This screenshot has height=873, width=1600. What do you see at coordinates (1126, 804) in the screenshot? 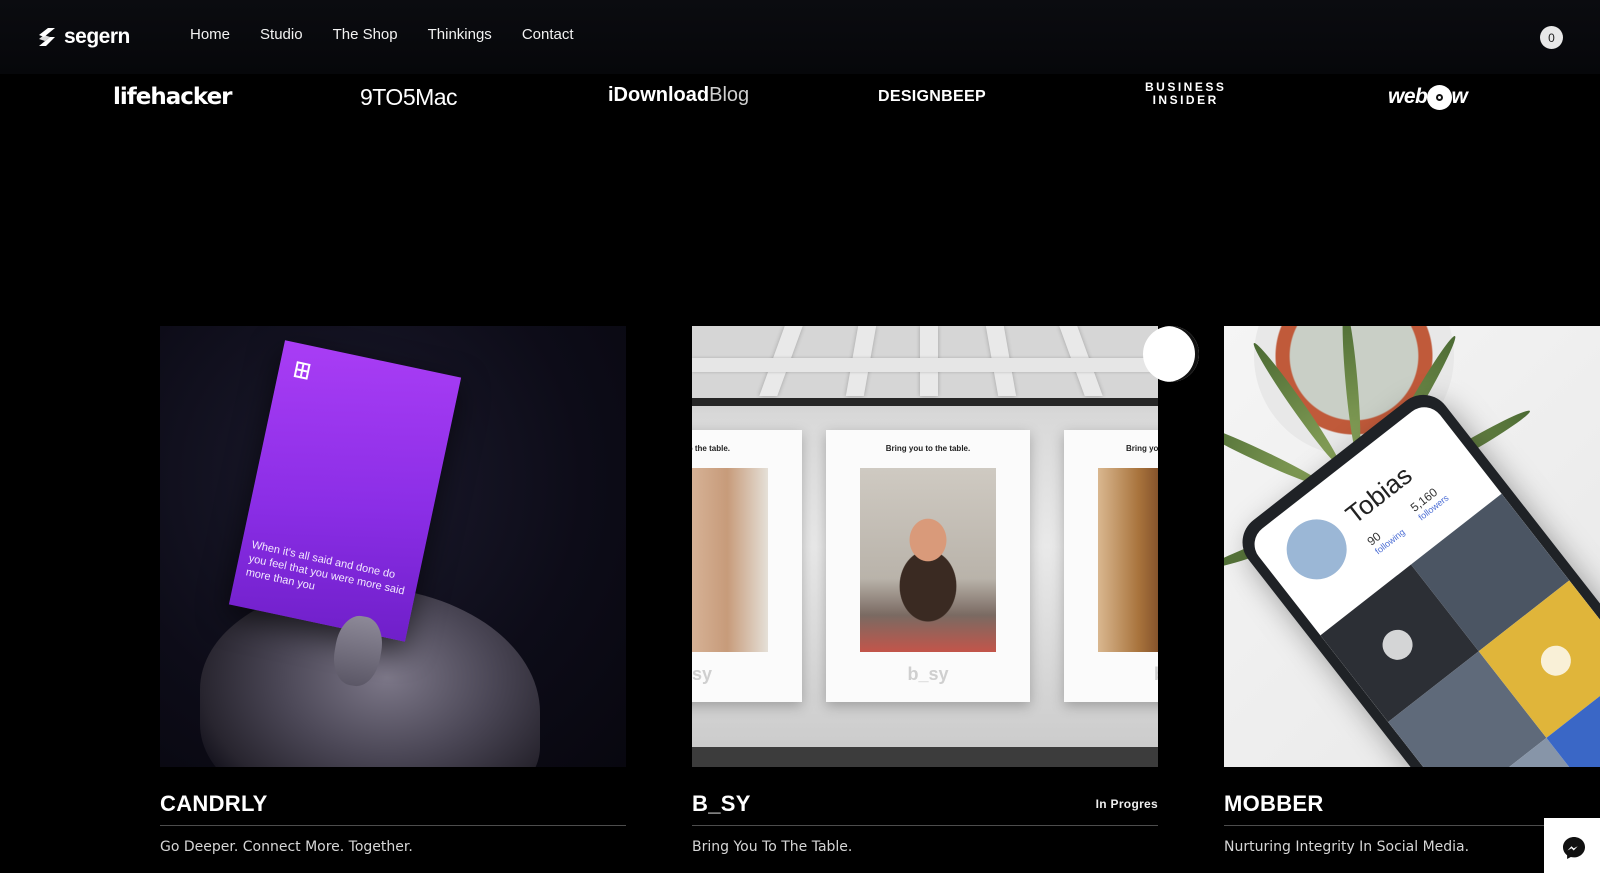
I see `status-label: In Progres` at bounding box center [1126, 804].